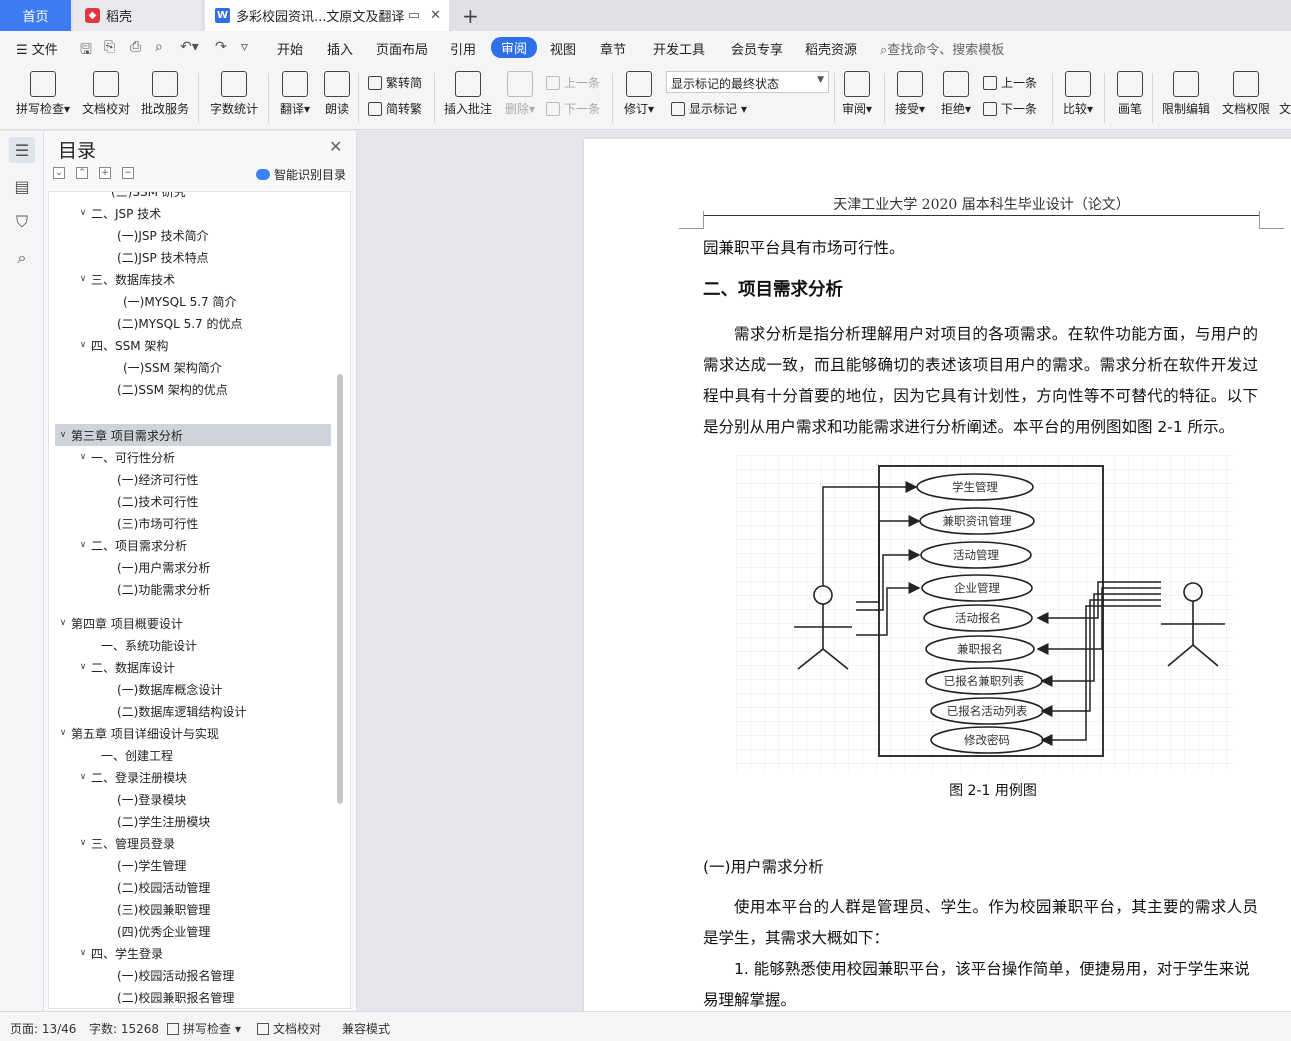 This screenshot has height=1041, width=1291. What do you see at coordinates (520, 94) in the screenshot?
I see `delete-comment-button: 删除▾` at bounding box center [520, 94].